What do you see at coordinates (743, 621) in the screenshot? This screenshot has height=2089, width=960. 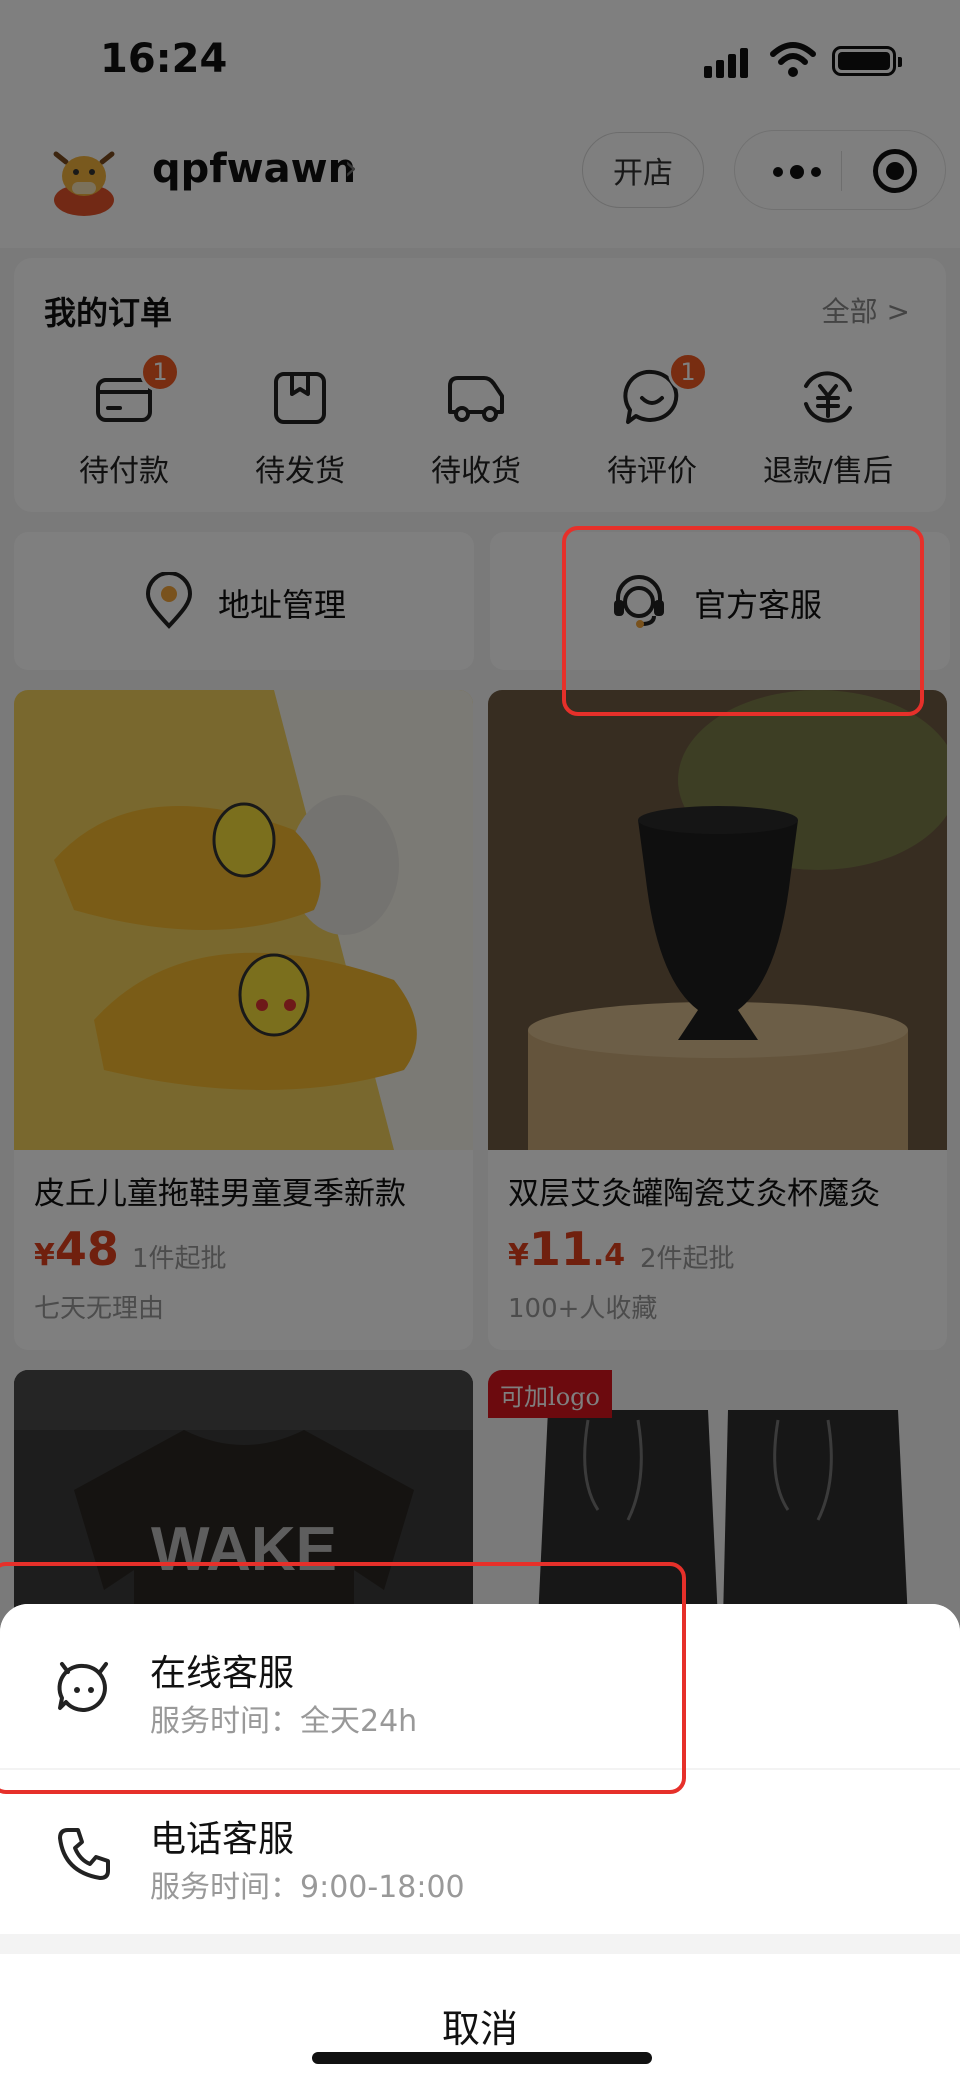 I see `highlight-box-customer-service` at bounding box center [743, 621].